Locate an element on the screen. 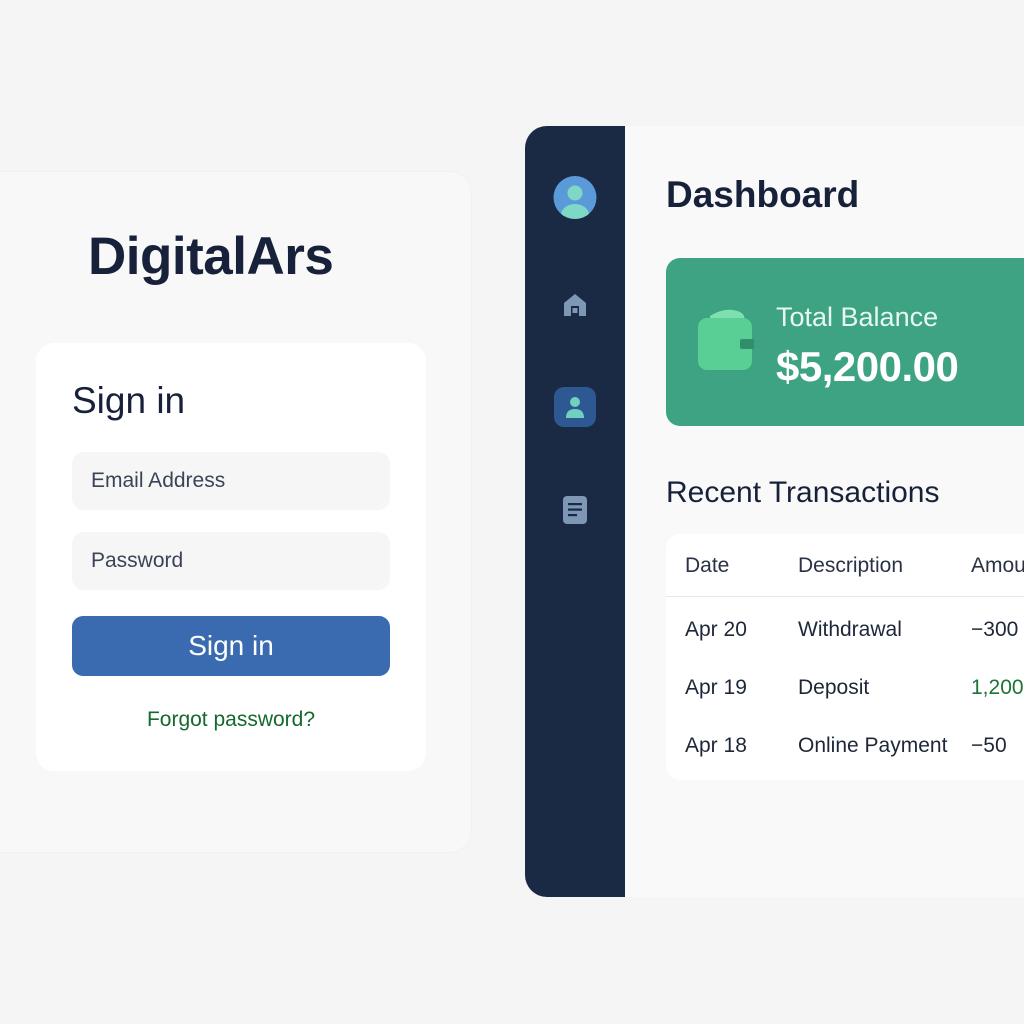 Image resolution: width=1024 pixels, height=1024 pixels. row-amount: 1,200 is located at coordinates (997, 687).